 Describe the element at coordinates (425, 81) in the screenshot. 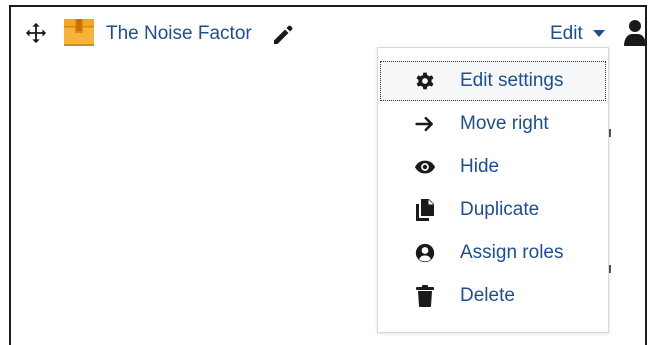

I see `gear-icon` at that location.